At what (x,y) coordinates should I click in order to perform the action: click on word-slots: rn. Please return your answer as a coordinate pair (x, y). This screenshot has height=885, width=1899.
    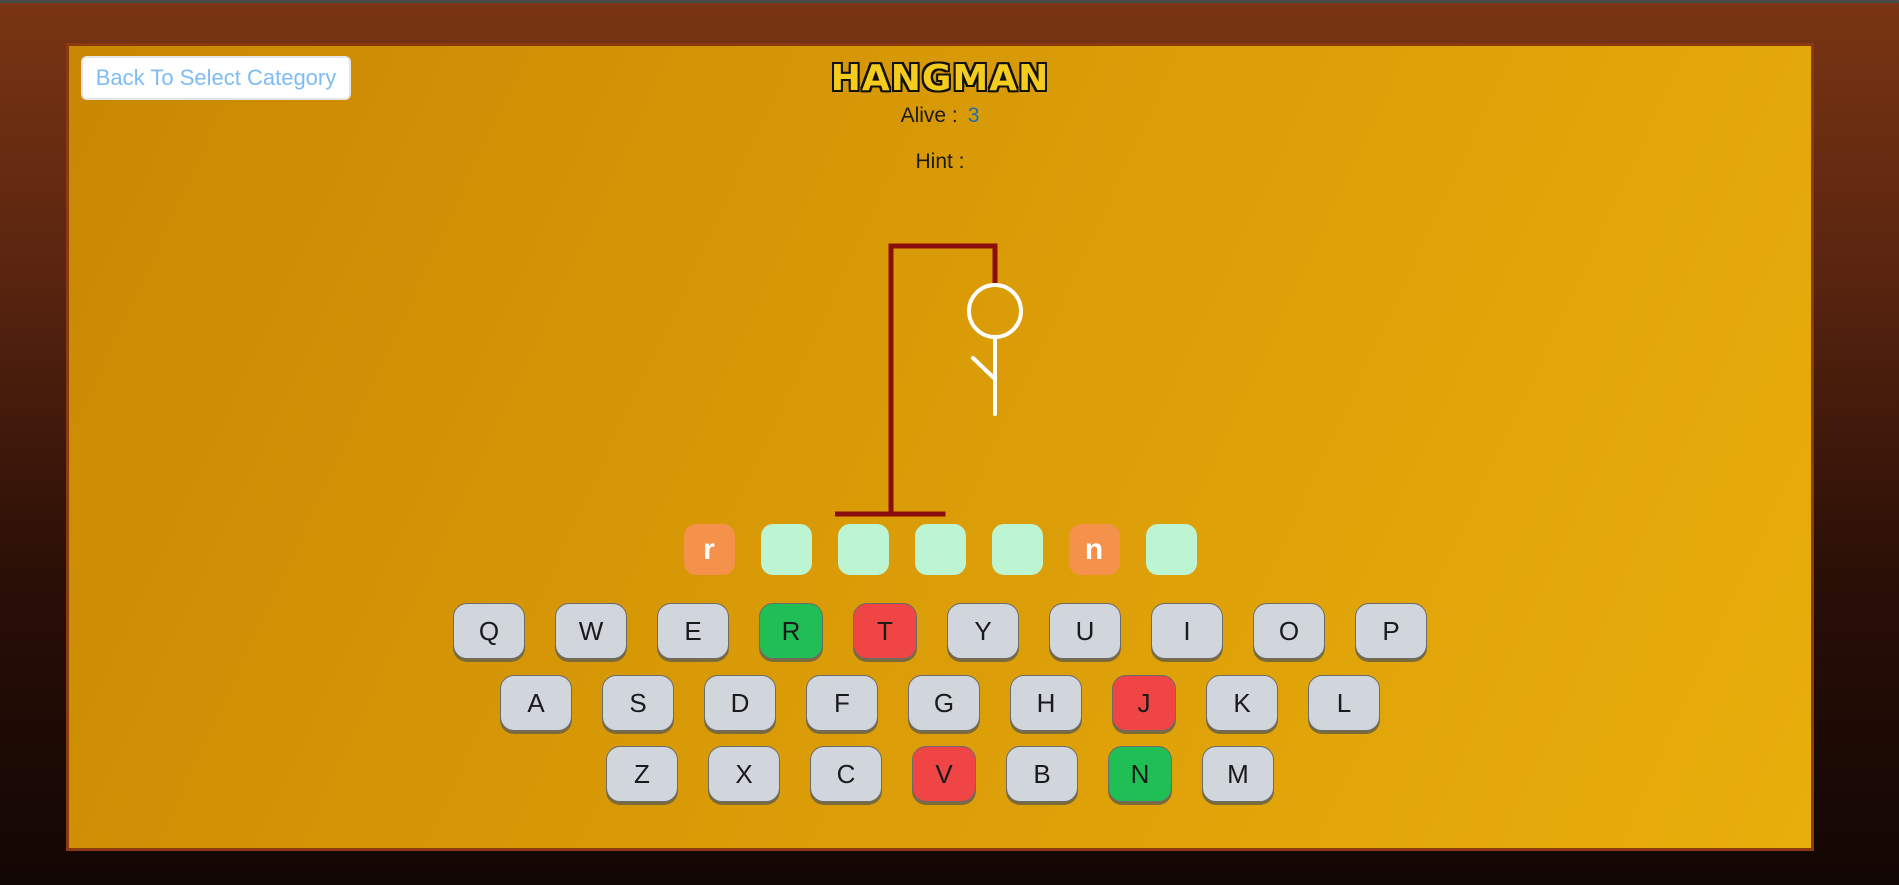
    Looking at the image, I should click on (940, 549).